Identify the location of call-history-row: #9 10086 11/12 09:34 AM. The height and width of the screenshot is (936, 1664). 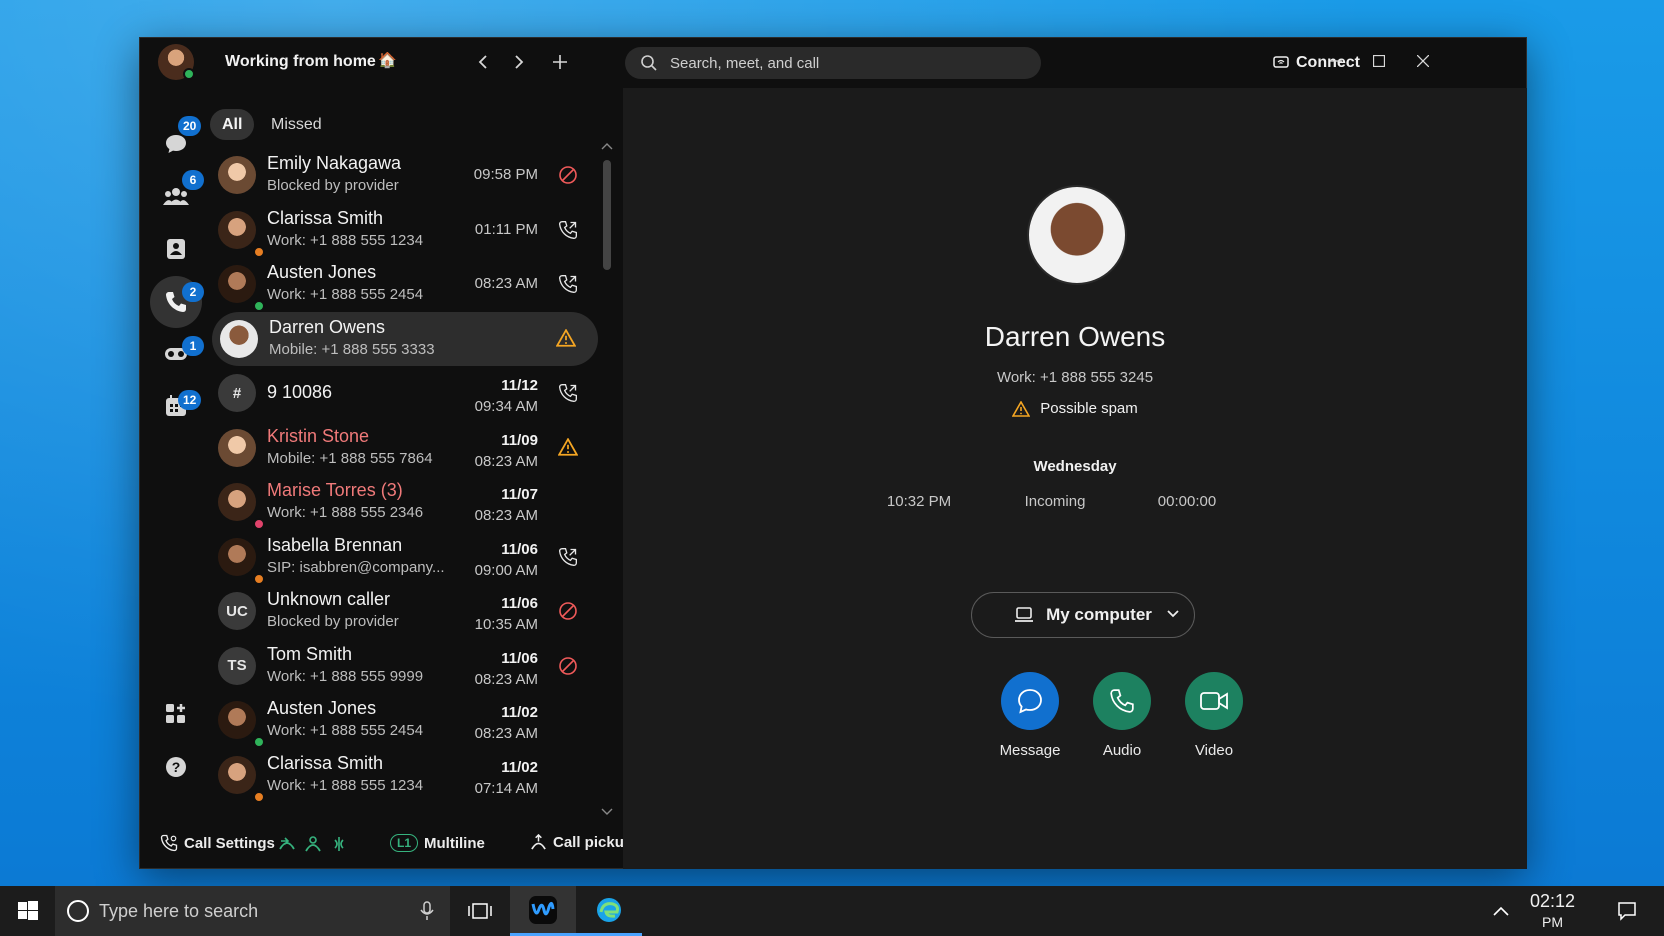
(405, 393).